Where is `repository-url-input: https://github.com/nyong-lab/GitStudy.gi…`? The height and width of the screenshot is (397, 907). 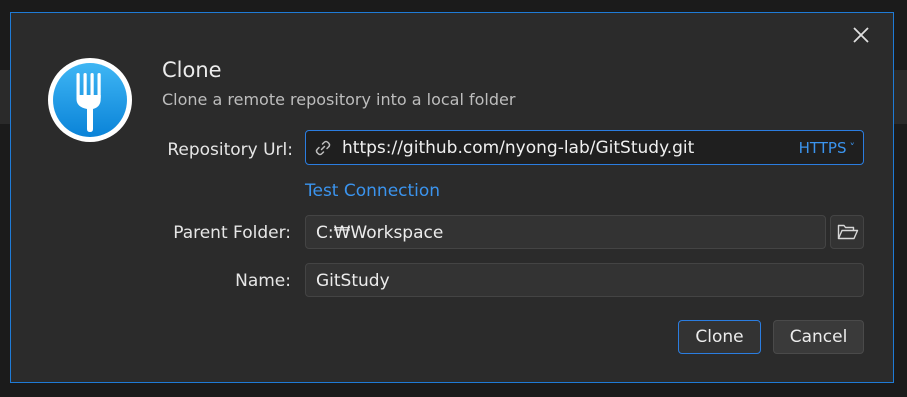
repository-url-input: https://github.com/nyong-lab/GitStudy.gi… is located at coordinates (584, 147).